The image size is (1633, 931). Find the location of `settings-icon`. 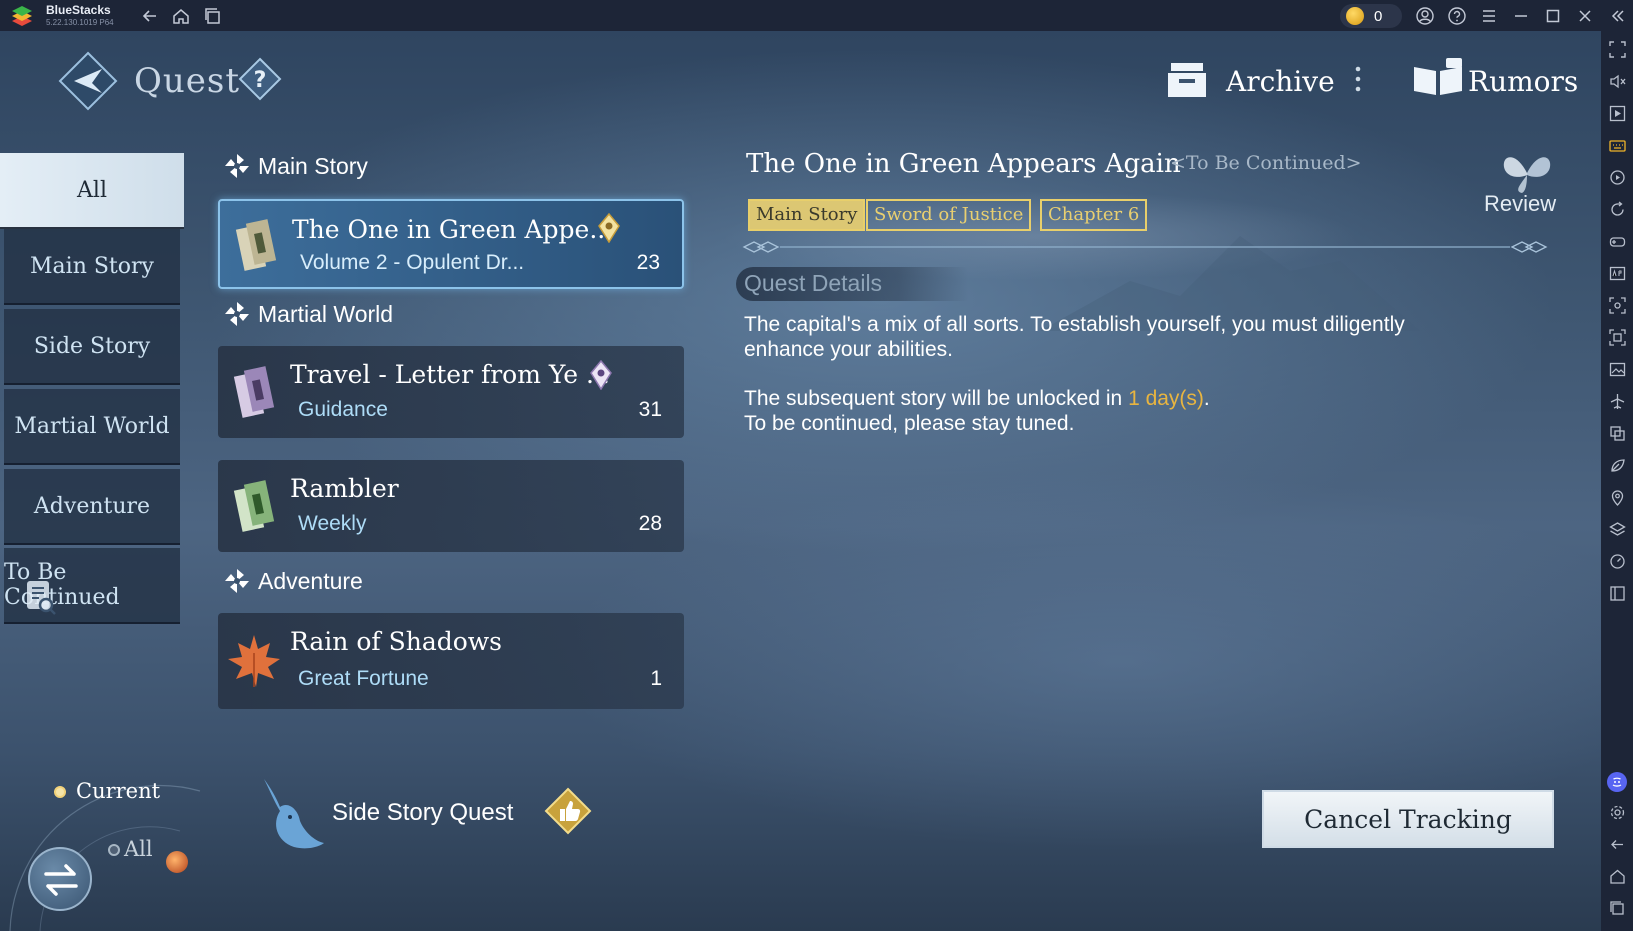

settings-icon is located at coordinates (1617, 812).